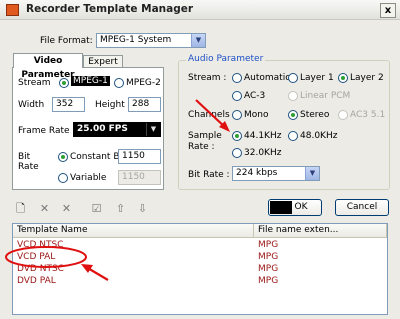 This screenshot has width=400, height=319. Describe the element at coordinates (212, 115) in the screenshot. I see `annotation-arrow-sample-rate` at that location.